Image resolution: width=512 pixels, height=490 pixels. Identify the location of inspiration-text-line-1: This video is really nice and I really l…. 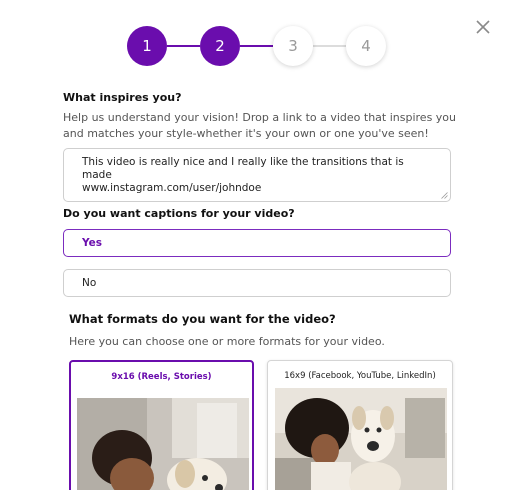
(243, 168).